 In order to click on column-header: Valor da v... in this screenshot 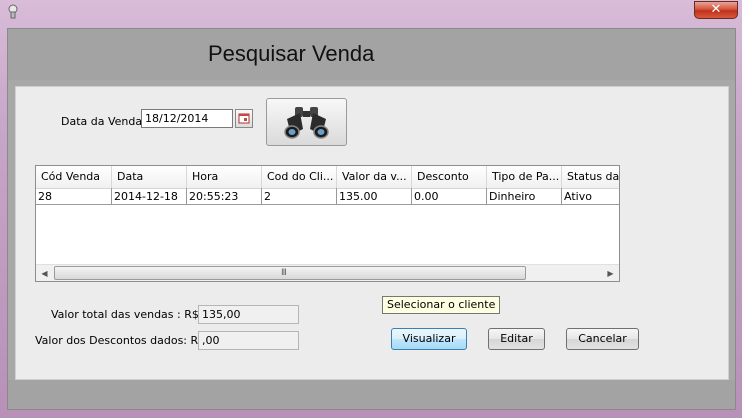, I will do `click(374, 177)`.